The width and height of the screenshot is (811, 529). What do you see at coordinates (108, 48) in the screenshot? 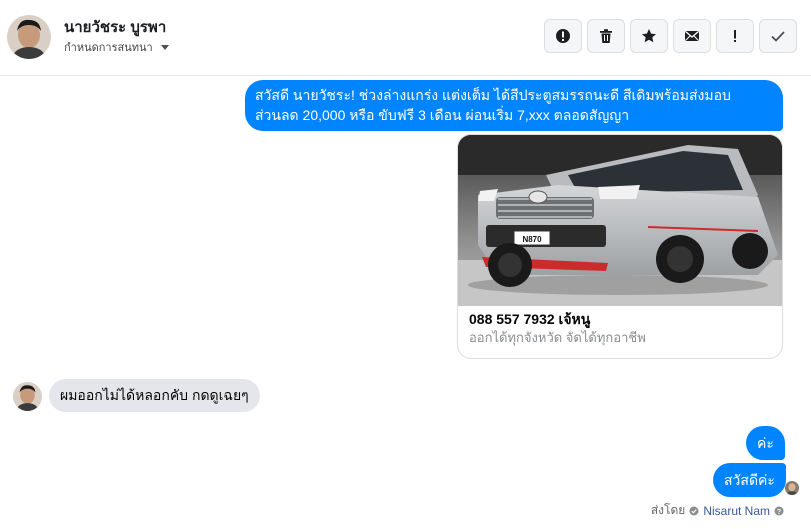
I see `conversation-schedule-label: กำหนดการสนทนา` at bounding box center [108, 48].